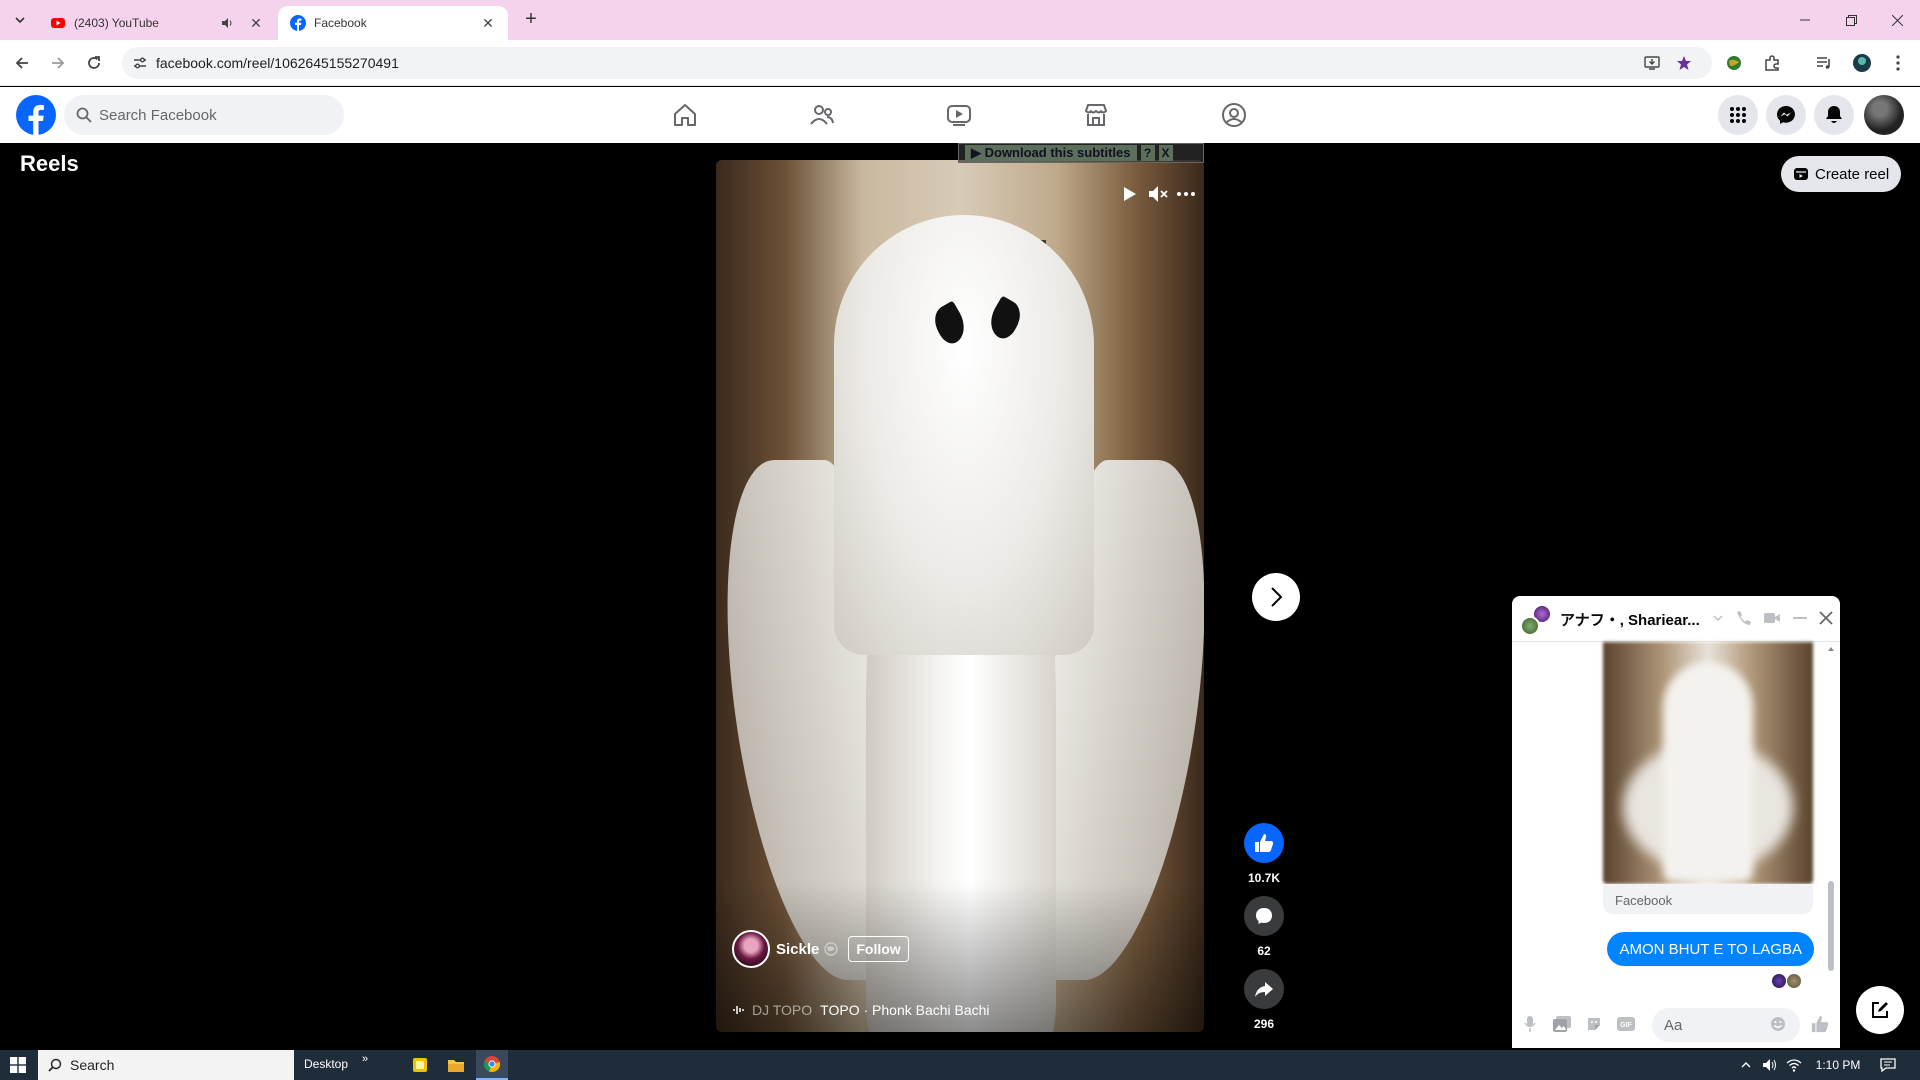  I want to click on scroll-up-icon, so click(1831, 649).